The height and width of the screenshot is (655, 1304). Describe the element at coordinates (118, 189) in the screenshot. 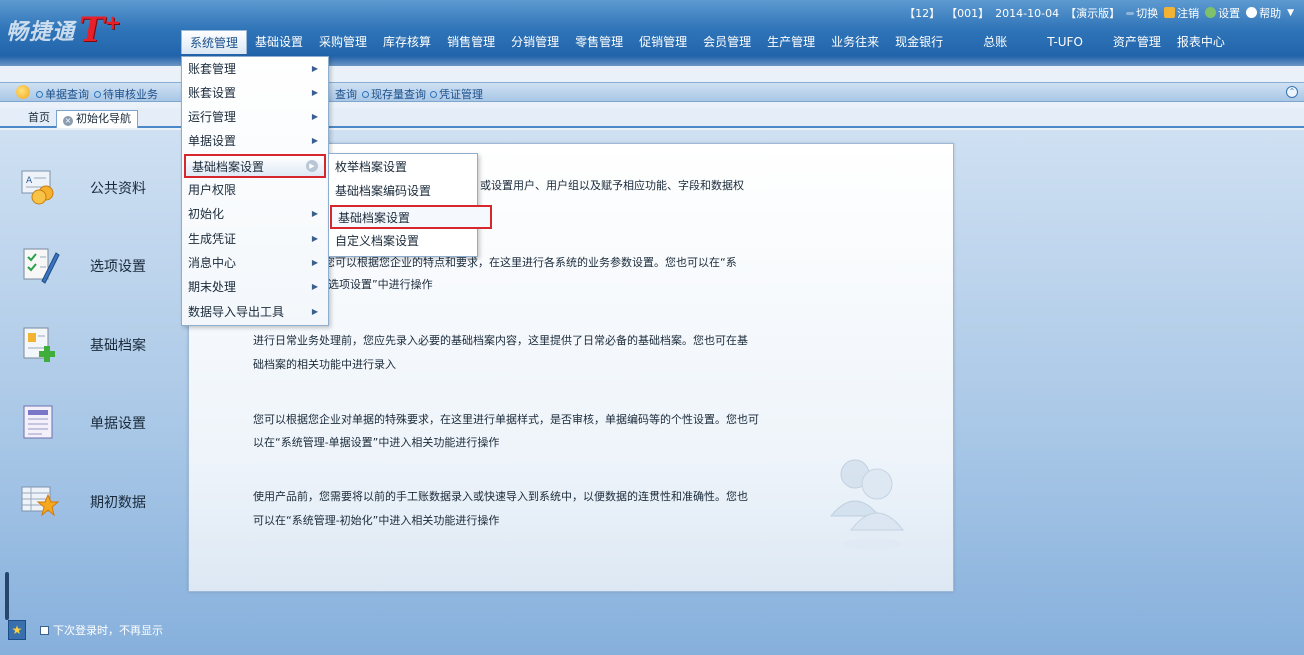

I see `nav-public-data-label: 公共资料` at that location.